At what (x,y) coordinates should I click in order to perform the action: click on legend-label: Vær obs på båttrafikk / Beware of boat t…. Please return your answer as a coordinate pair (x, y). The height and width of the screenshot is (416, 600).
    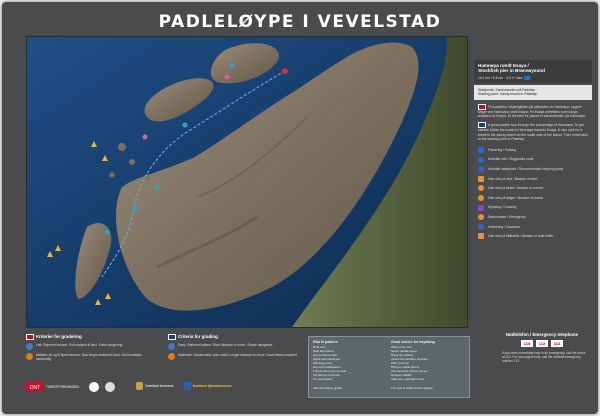
    Looking at the image, I should click on (521, 236).